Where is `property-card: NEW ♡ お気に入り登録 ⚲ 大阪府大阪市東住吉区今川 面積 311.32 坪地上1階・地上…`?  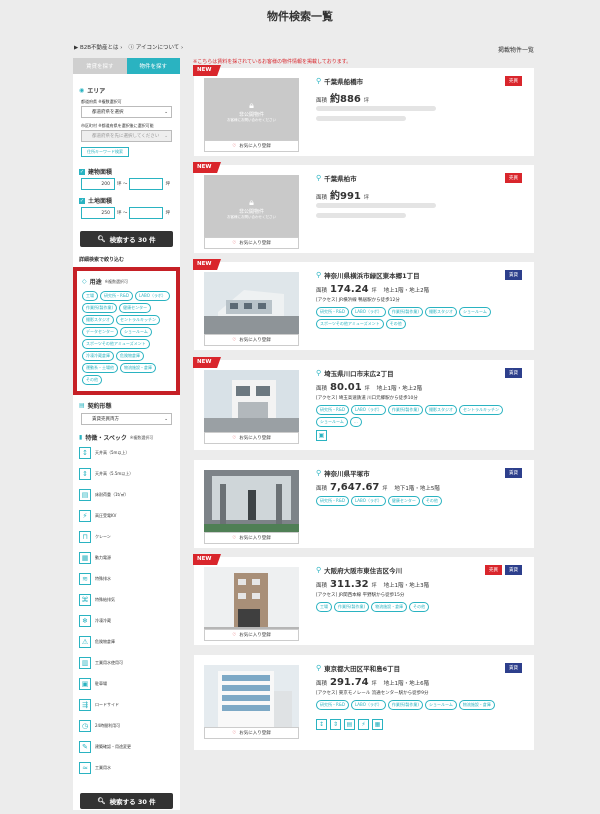 property-card: NEW ♡ お気に入り登録 ⚲ 大阪府大阪市東住吉区今川 面積 311.32 坪地上1階・地上… is located at coordinates (363, 599).